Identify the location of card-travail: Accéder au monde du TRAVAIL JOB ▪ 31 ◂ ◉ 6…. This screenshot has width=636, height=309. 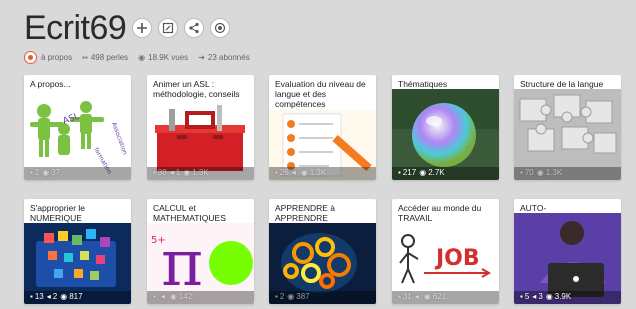
(445, 251).